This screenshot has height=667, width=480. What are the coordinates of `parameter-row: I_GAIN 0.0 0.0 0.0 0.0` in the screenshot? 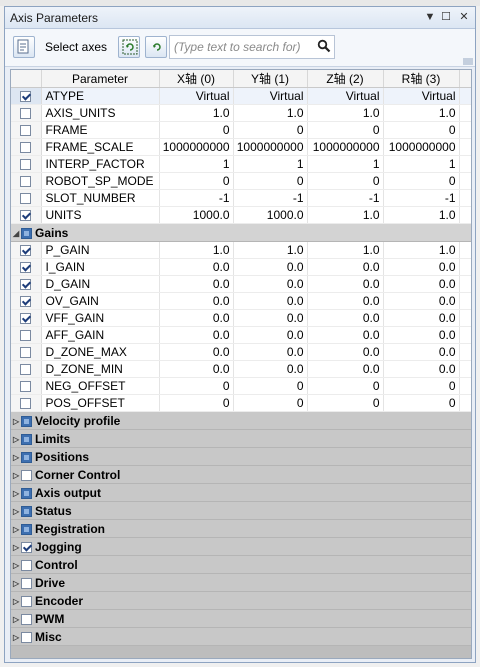 It's located at (241, 267).